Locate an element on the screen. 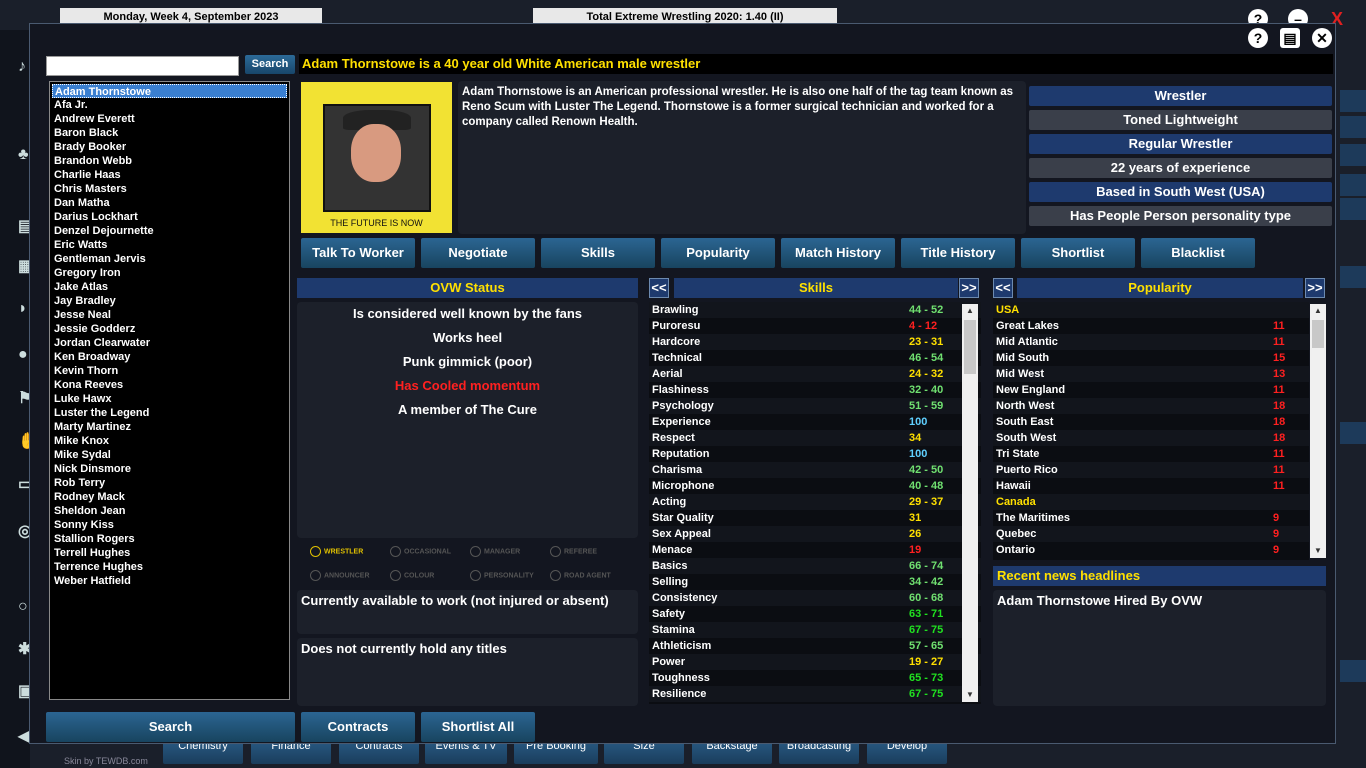 The image size is (1366, 768). status-line: Has Cooled momentum is located at coordinates (467, 385).